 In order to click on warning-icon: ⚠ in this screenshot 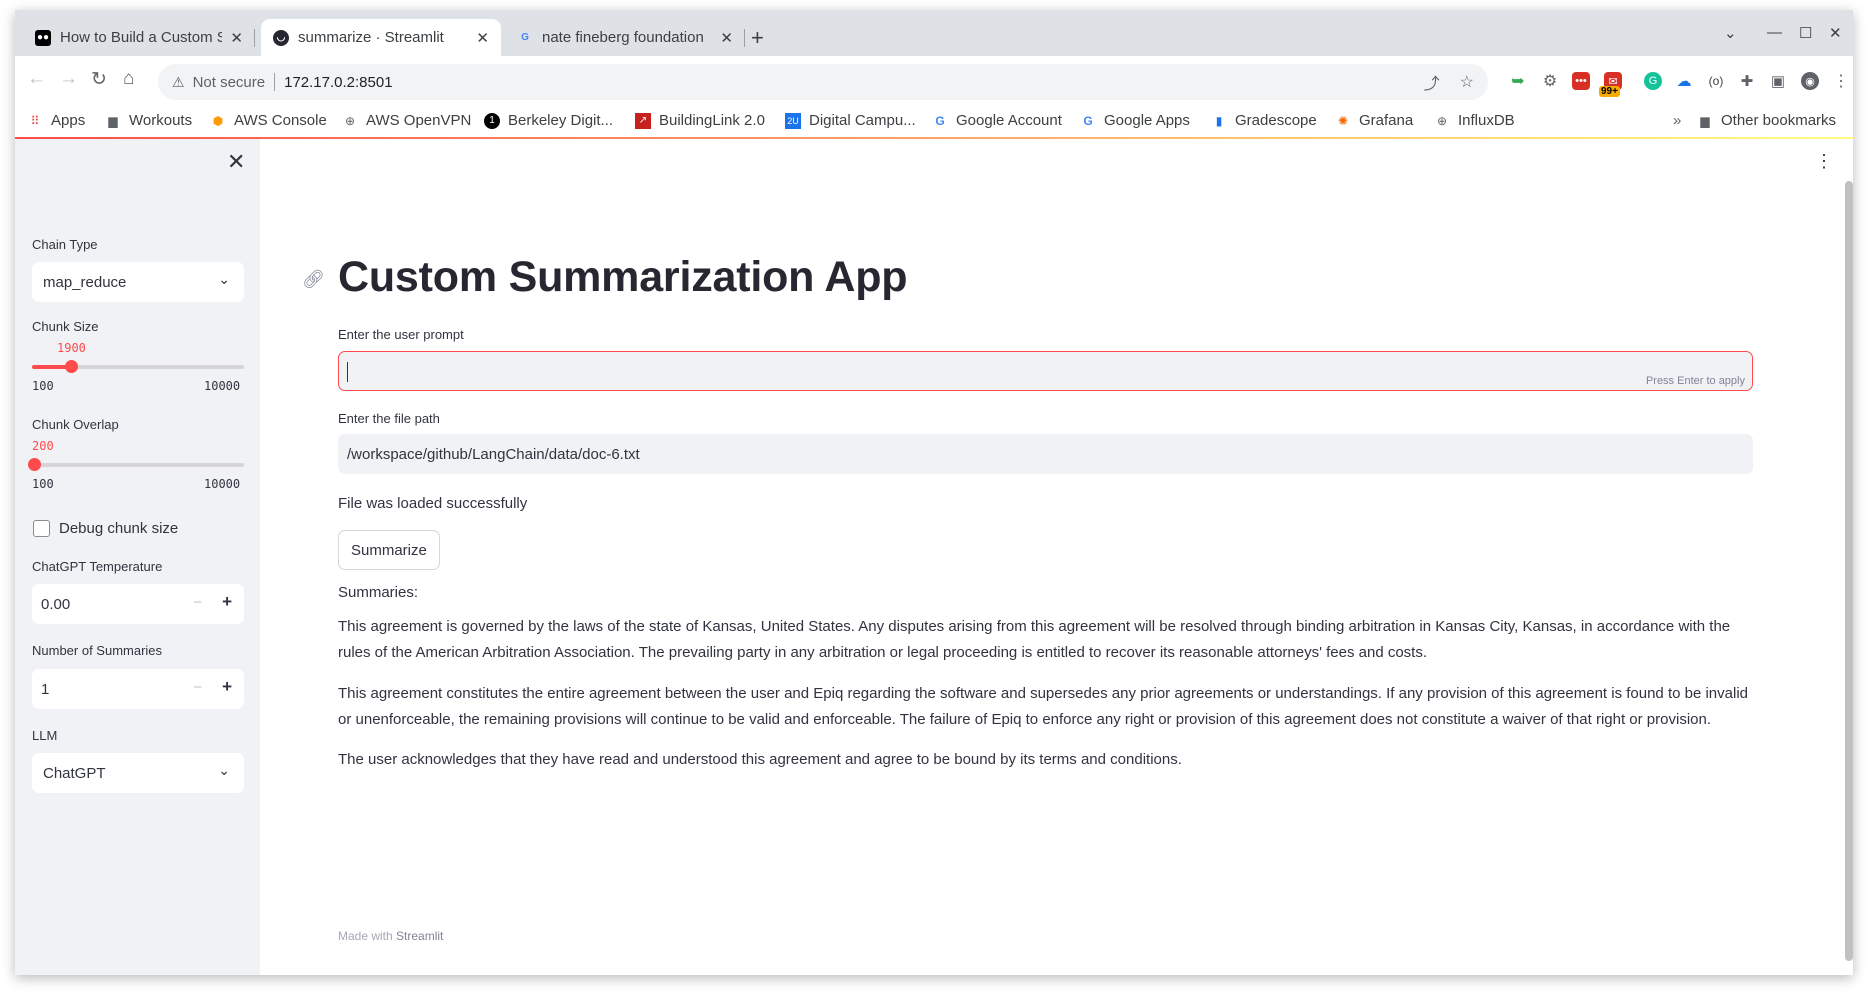, I will do `click(178, 82)`.